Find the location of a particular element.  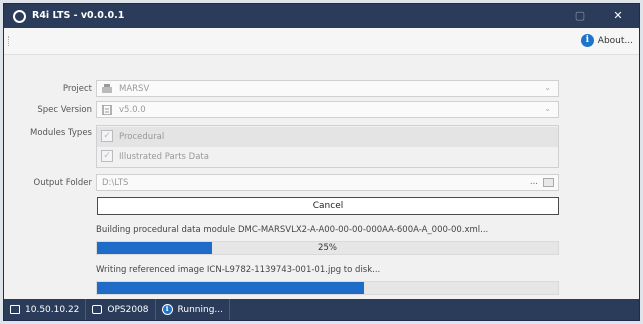

status-ip: 10.50.10.22 is located at coordinates (45, 309).